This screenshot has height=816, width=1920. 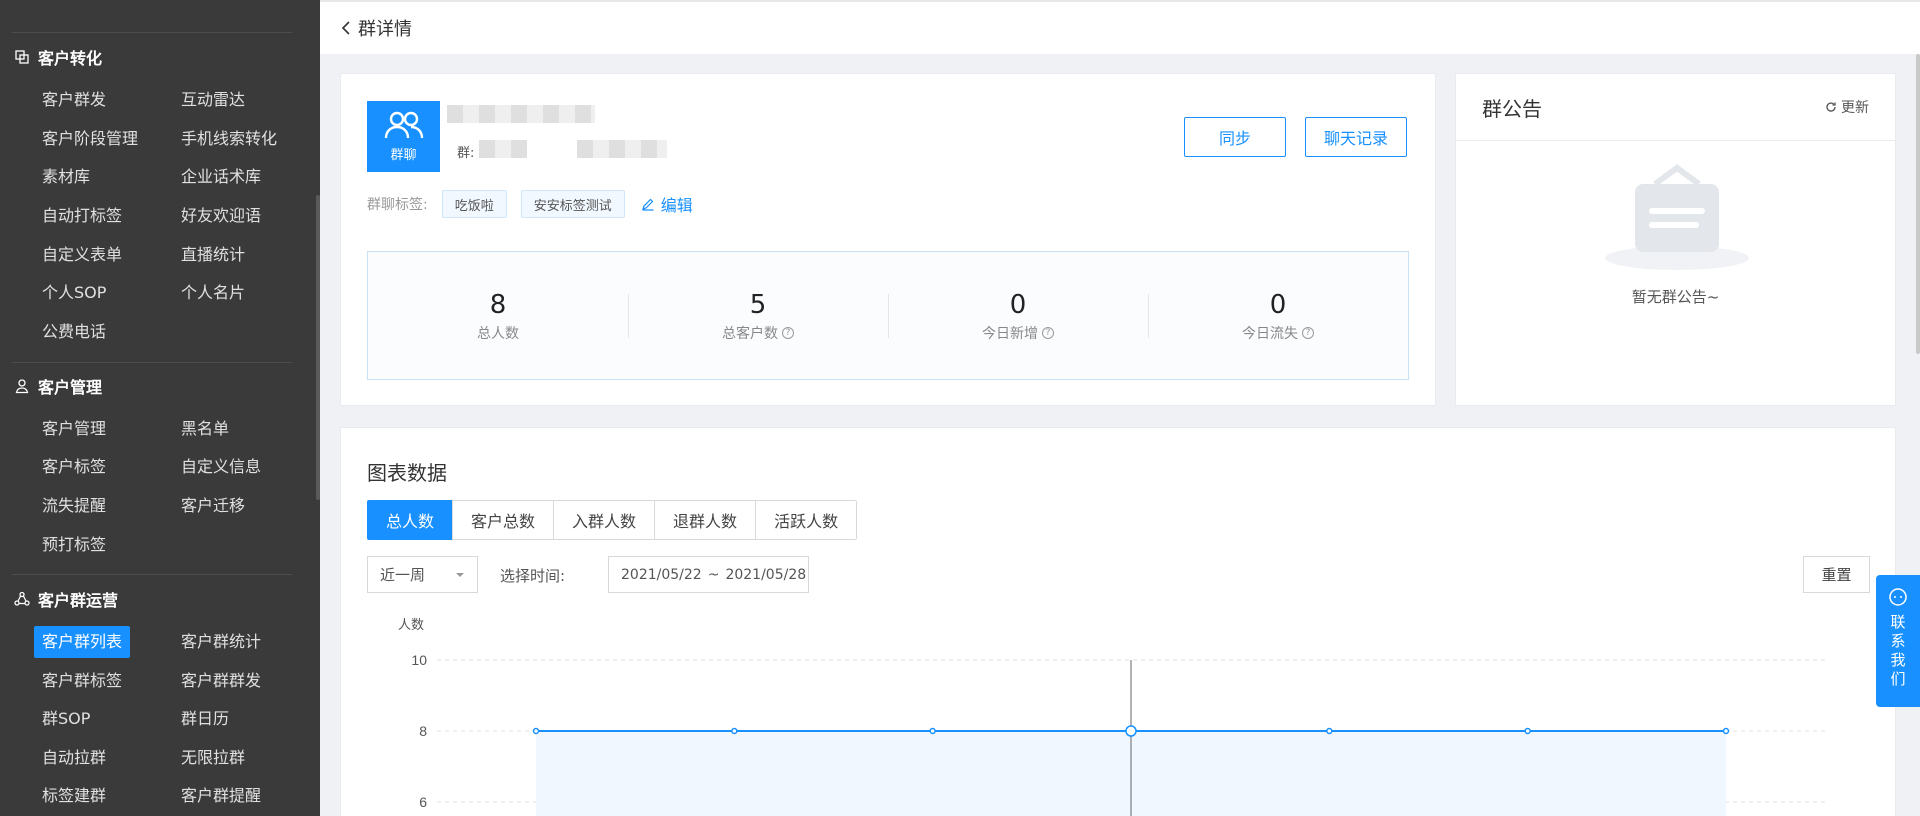 I want to click on empty-box-illustration, so click(x=1677, y=217).